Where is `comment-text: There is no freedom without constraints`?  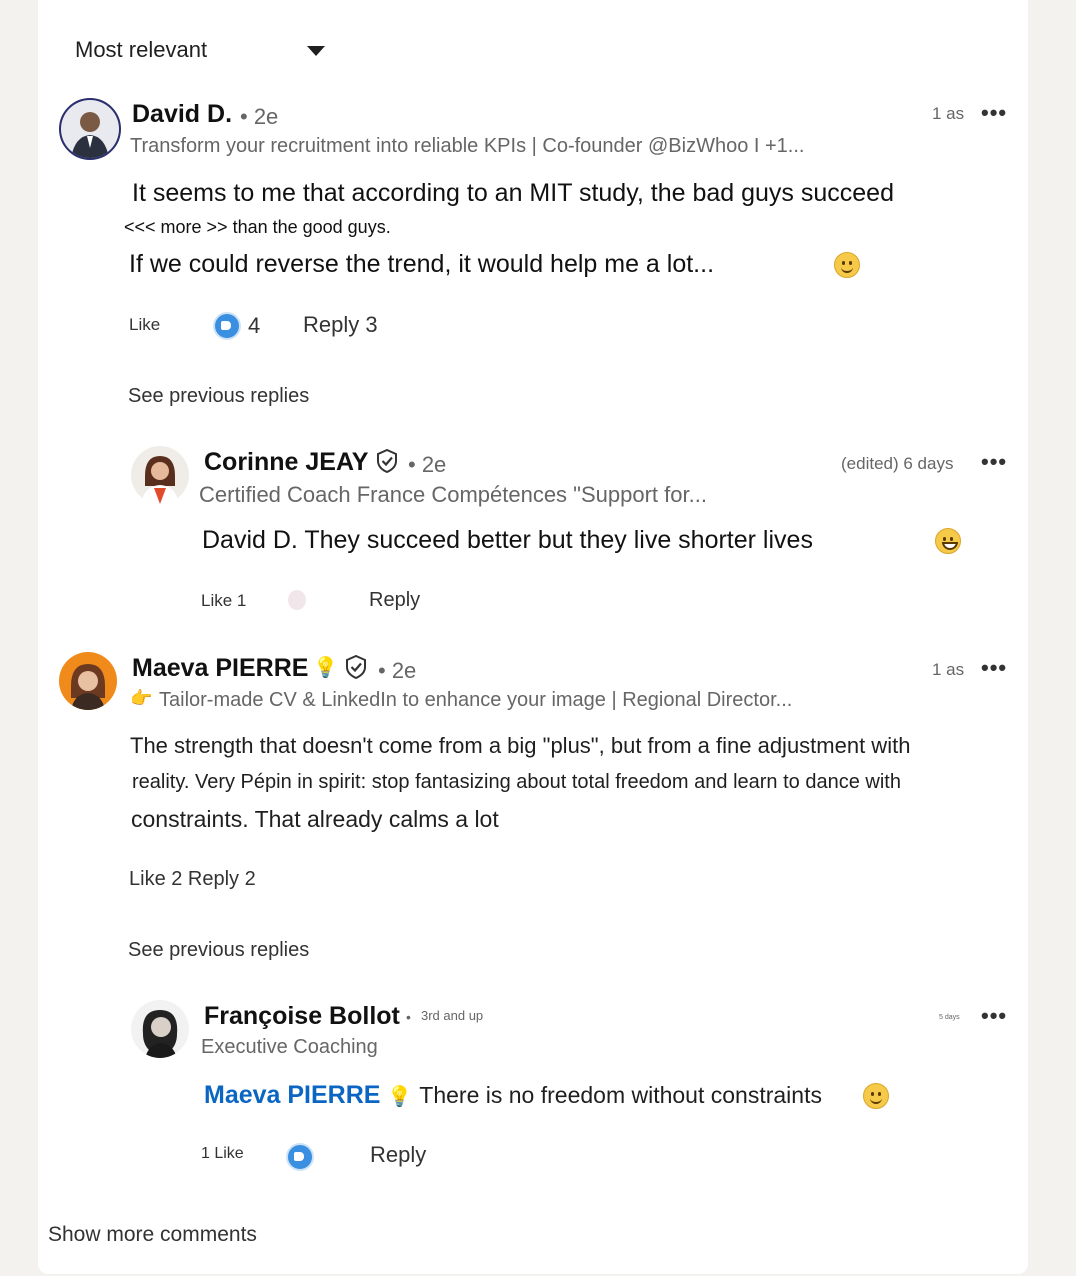
comment-text: There is no freedom without constraints is located at coordinates (620, 1095).